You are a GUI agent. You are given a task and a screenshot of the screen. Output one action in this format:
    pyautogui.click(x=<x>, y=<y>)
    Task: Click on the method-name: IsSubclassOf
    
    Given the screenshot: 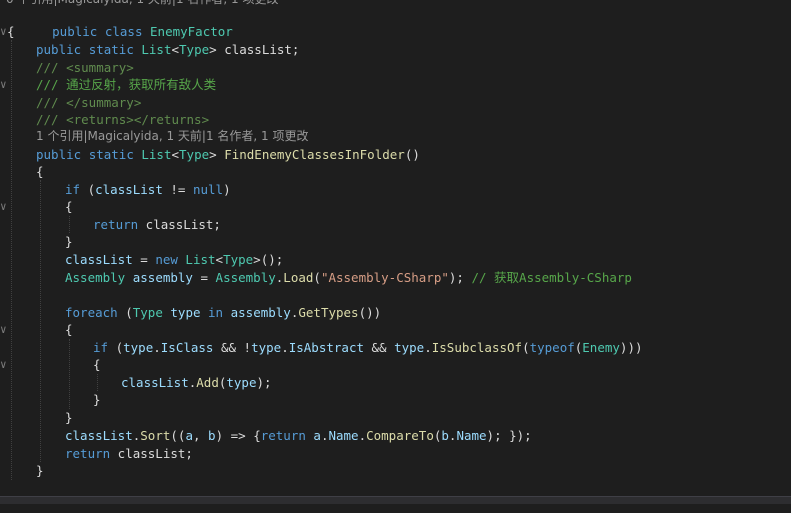 What is the action you would take?
    pyautogui.click(x=477, y=347)
    